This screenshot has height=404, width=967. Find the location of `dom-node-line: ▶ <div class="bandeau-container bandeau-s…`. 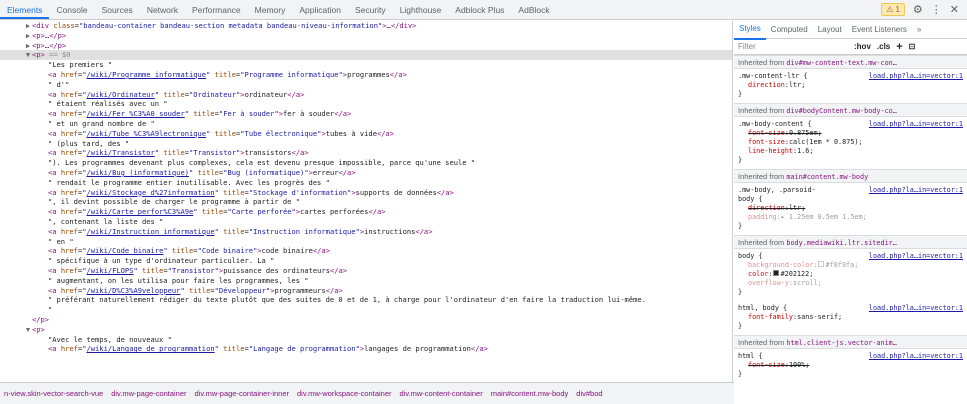

dom-node-line: ▶ <div class="bandeau-container bandeau-s… is located at coordinates (366, 26).